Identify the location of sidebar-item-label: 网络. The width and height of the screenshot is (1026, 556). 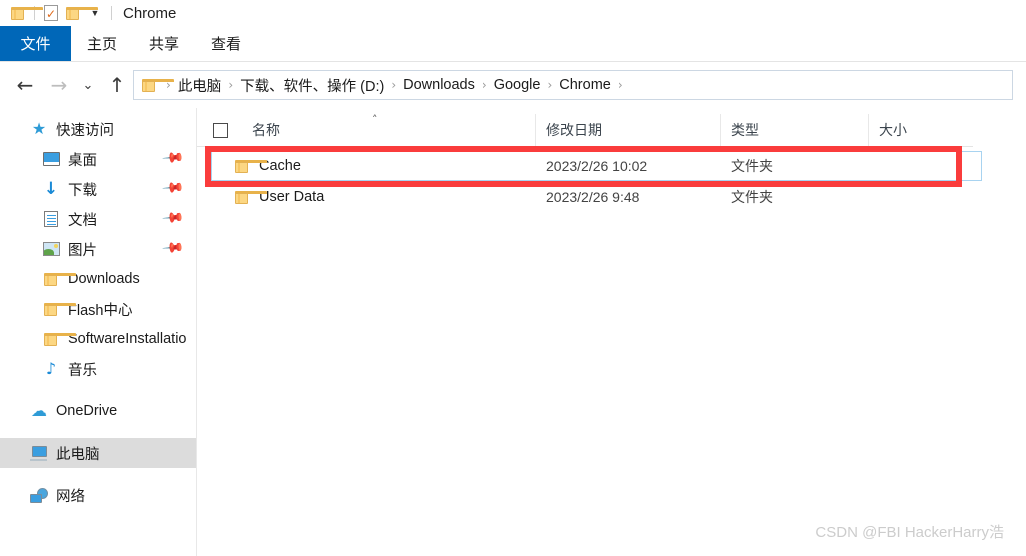
(70, 496).